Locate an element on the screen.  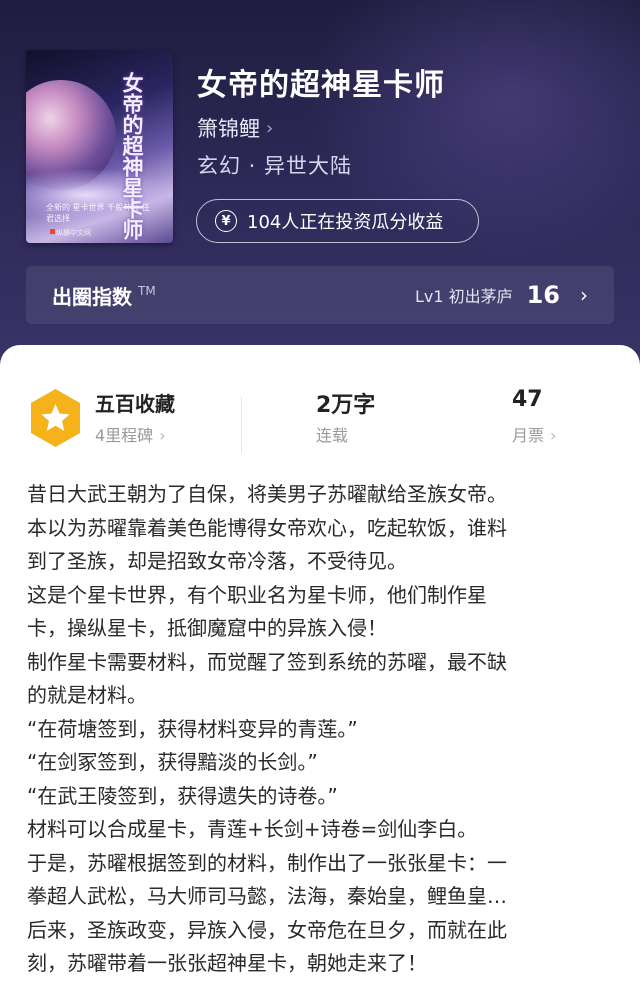
milestone-count: 4里程碑 is located at coordinates (124, 435).